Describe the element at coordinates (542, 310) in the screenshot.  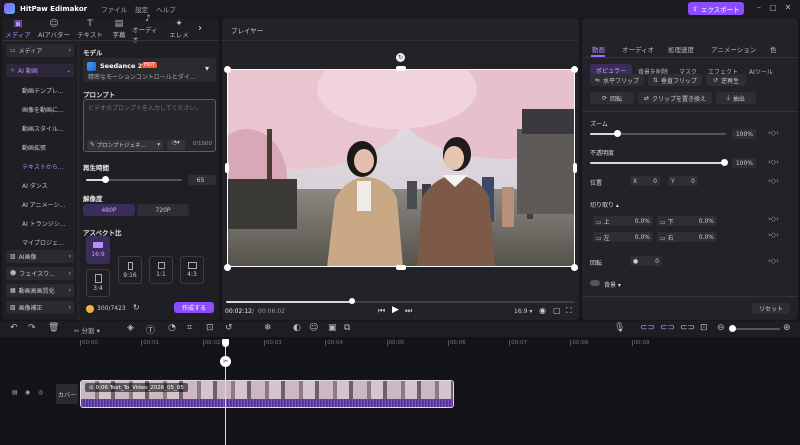
I see `snapshot-icon: ◉` at that location.